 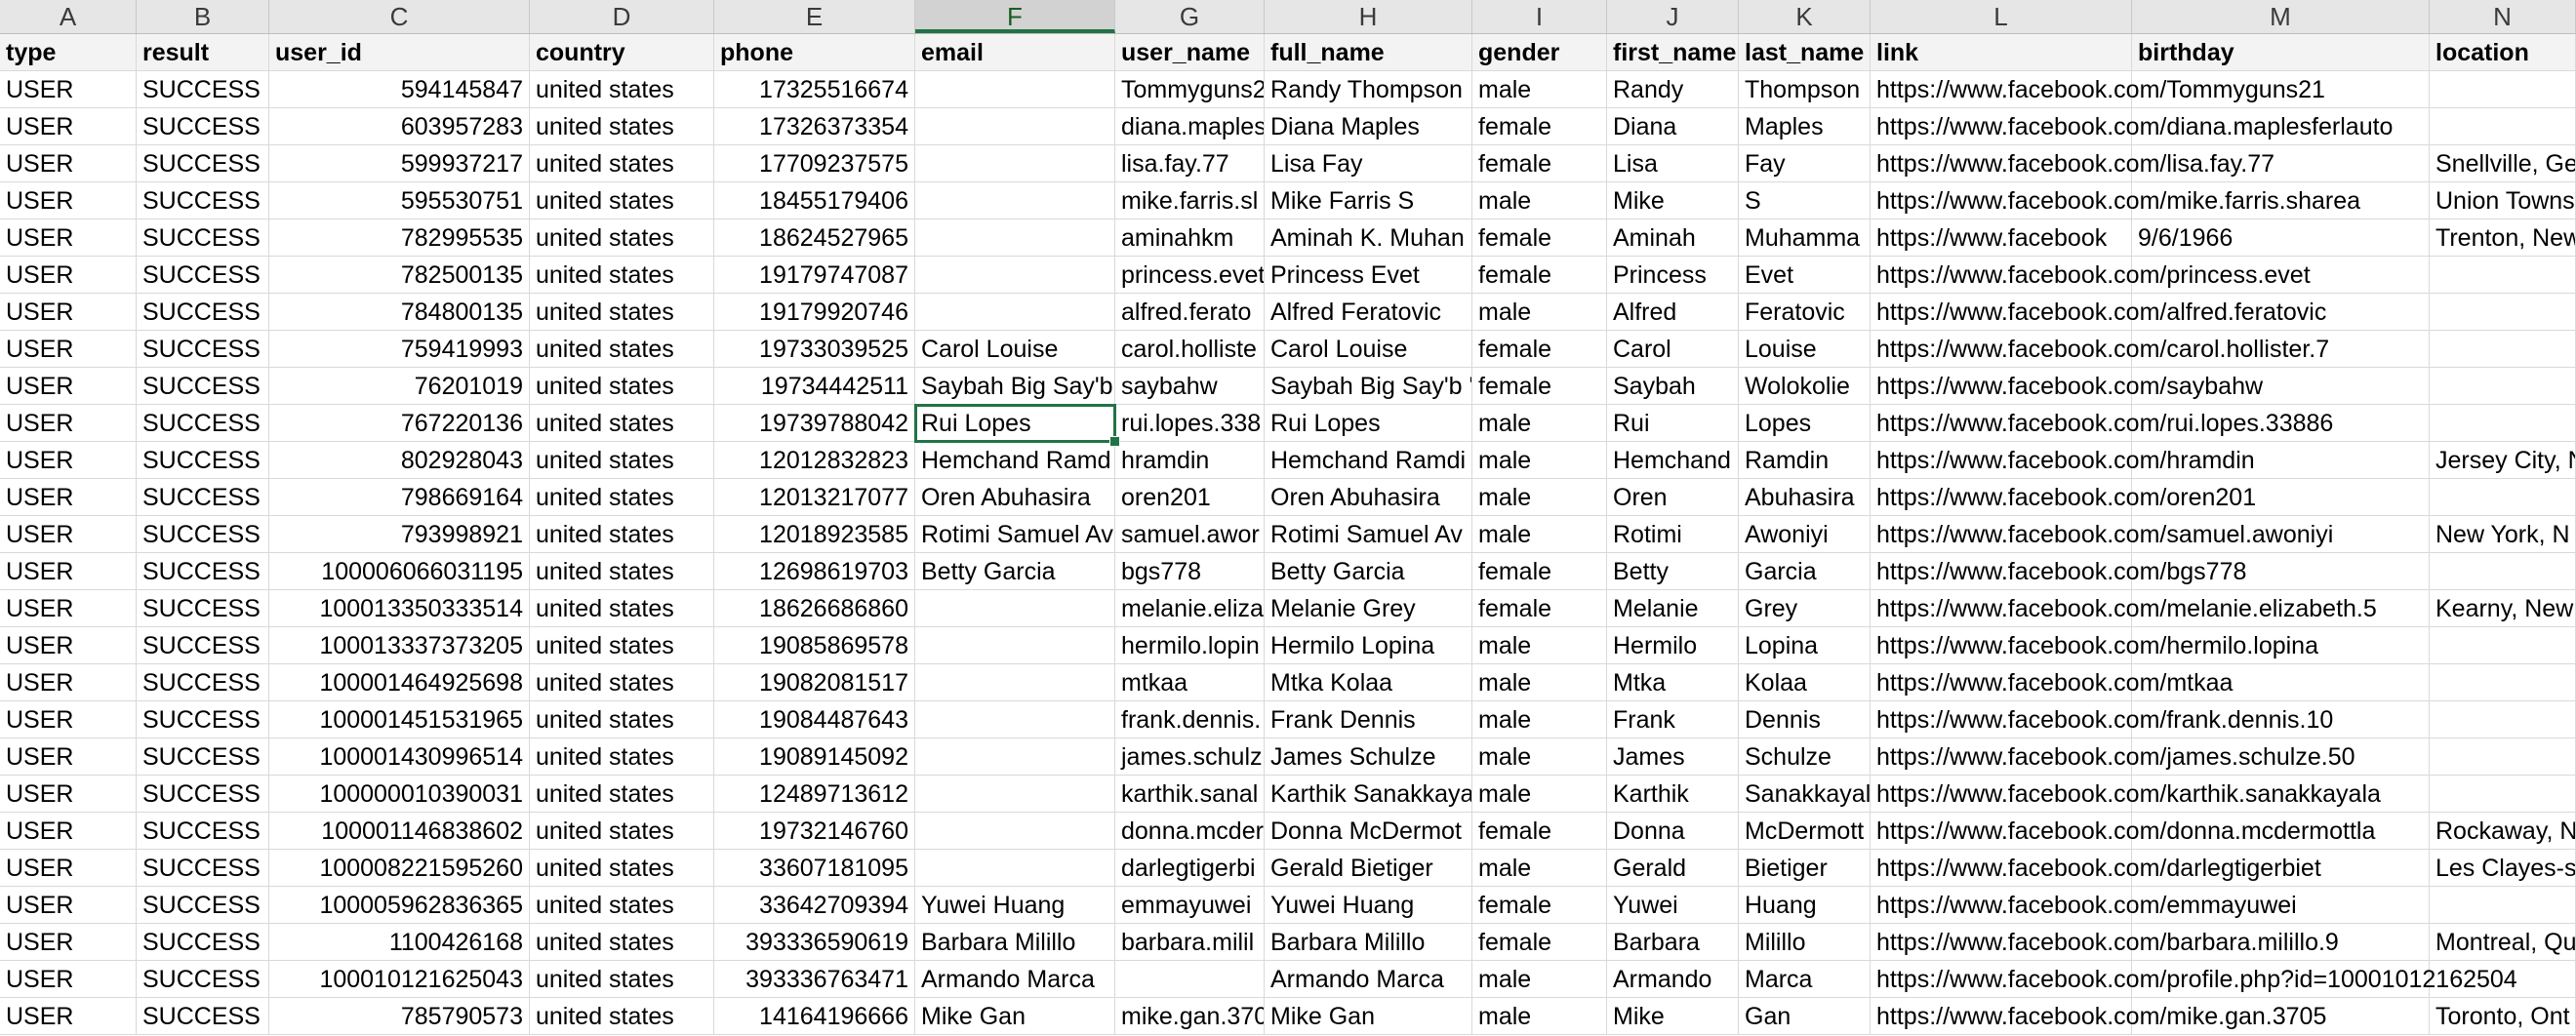 I want to click on header-cell-gender: gender, so click(x=1539, y=52).